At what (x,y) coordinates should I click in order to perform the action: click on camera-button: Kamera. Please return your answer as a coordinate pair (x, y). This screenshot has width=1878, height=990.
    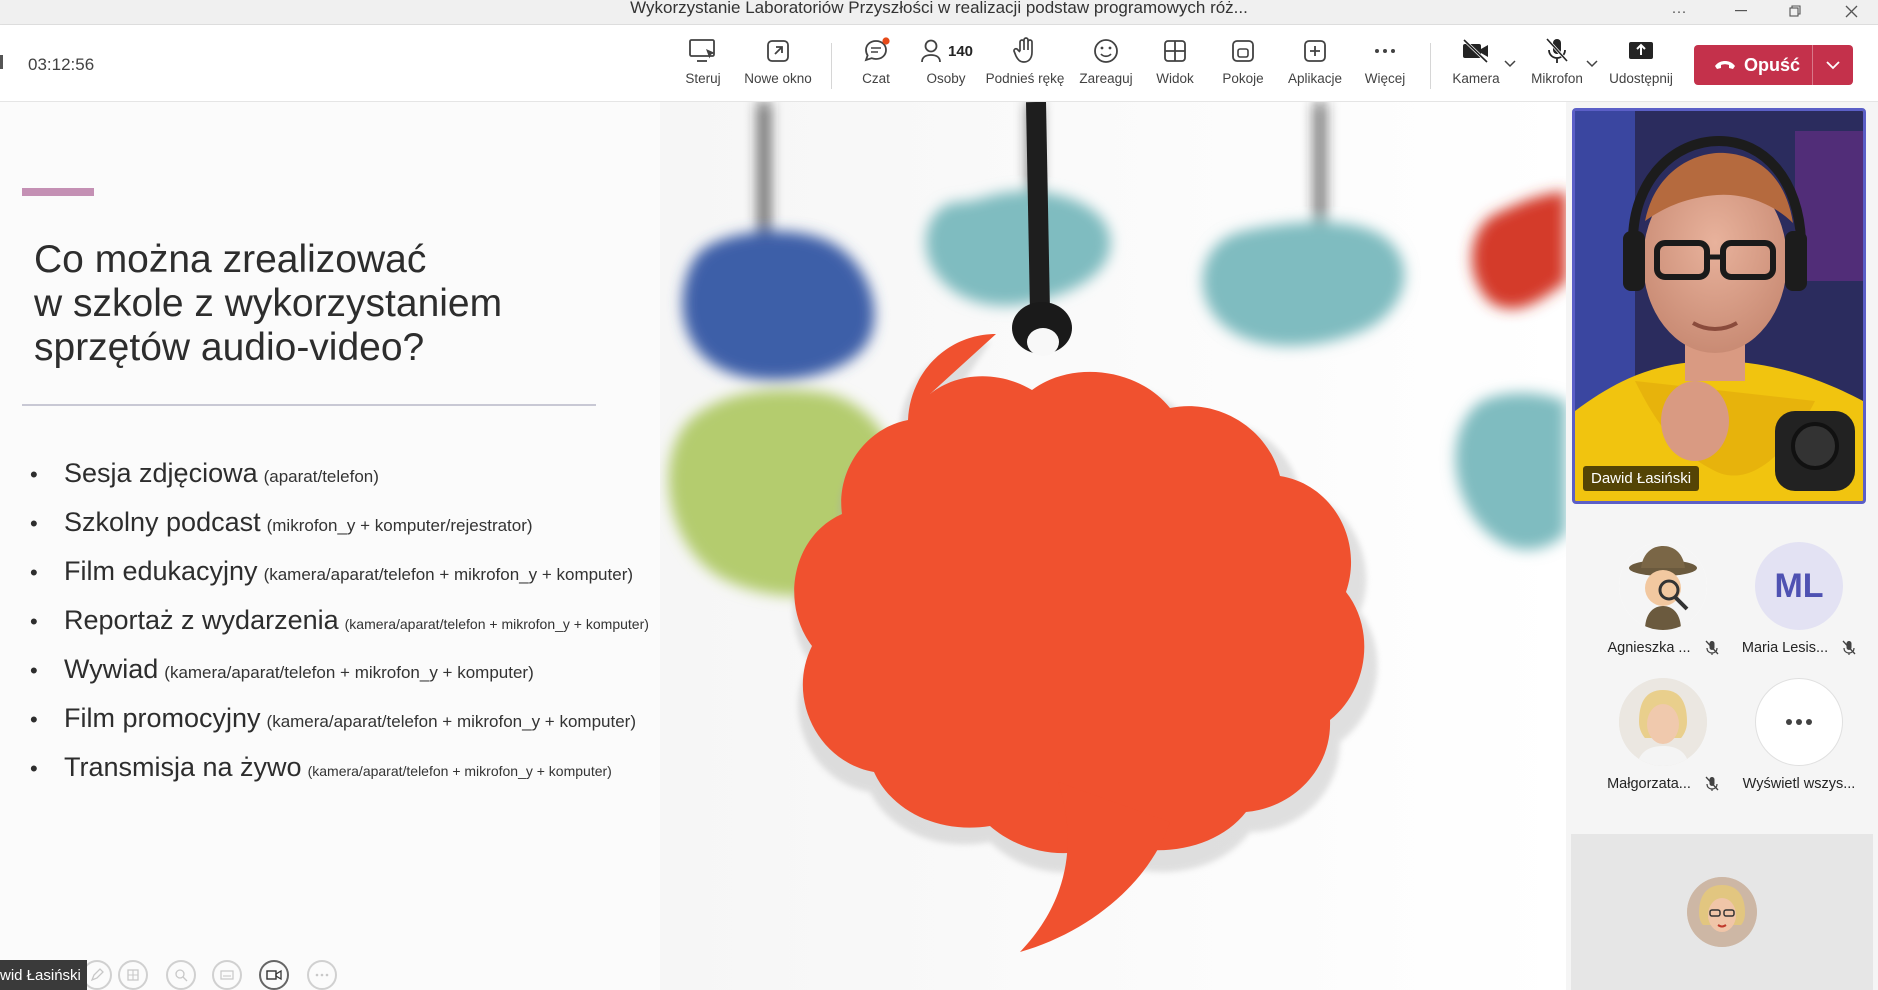
    Looking at the image, I should click on (1476, 65).